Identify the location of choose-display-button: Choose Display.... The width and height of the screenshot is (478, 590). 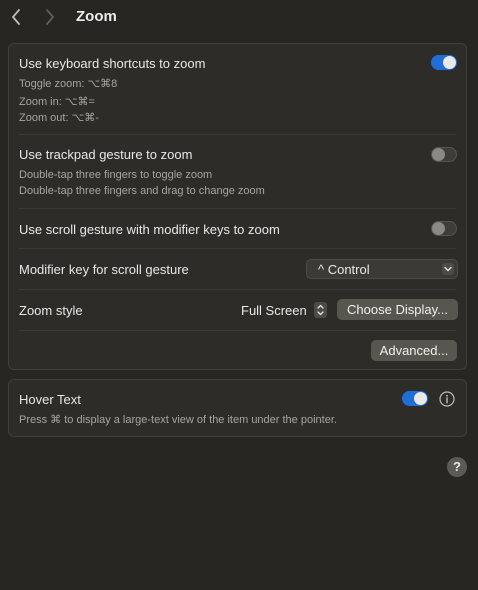
(397, 309).